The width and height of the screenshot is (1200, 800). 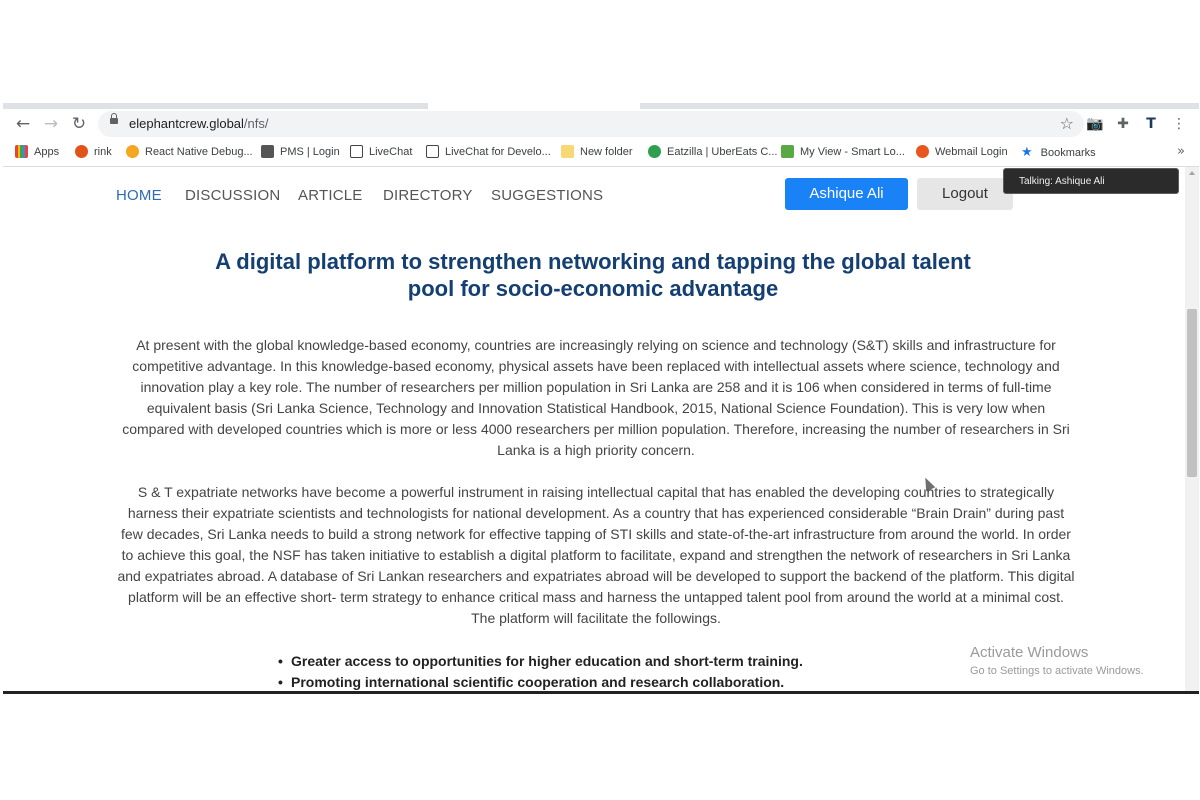 What do you see at coordinates (267, 151) in the screenshot?
I see `pms-icon` at bounding box center [267, 151].